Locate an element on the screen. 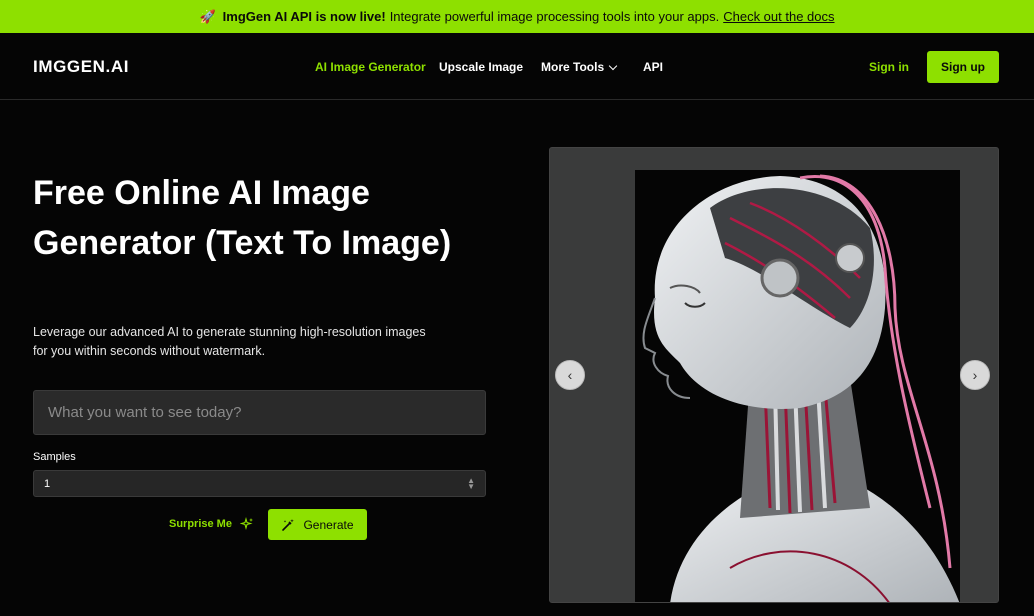  nav-upscale-image: Upscale Image is located at coordinates (481, 67).